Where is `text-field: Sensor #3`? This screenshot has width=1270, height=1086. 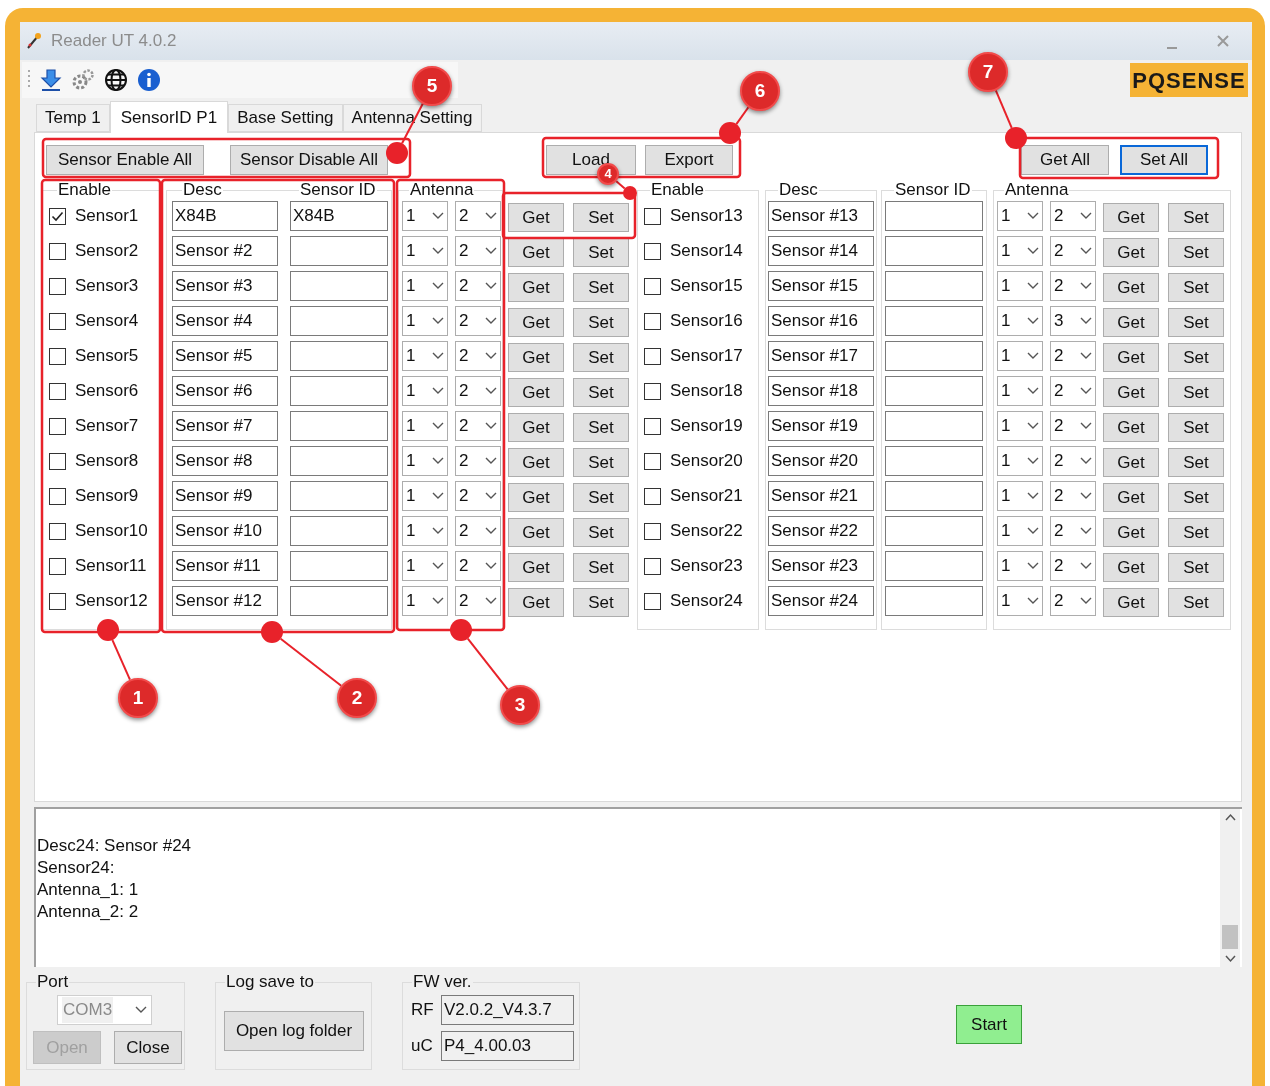
text-field: Sensor #3 is located at coordinates (225, 286).